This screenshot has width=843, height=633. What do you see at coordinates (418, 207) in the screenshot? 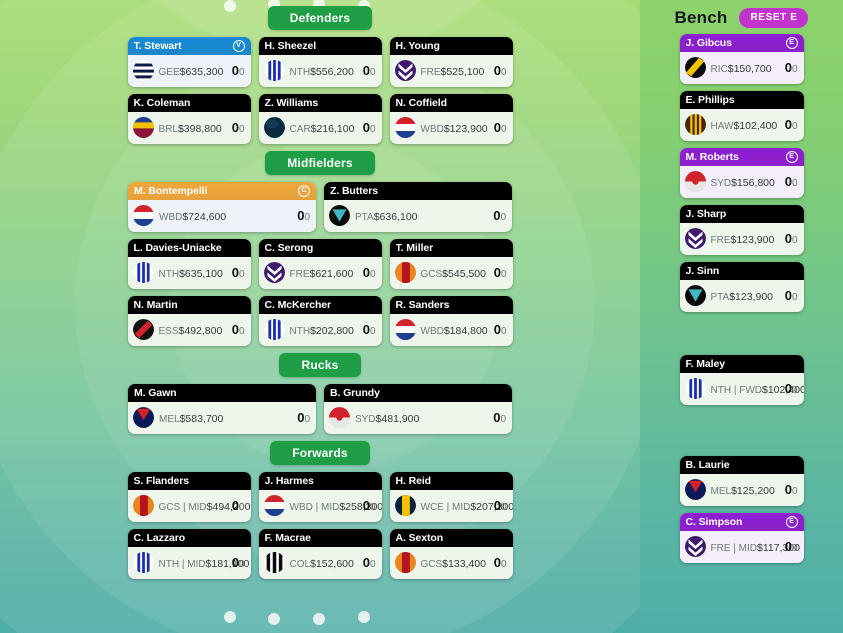
I see `player-card: Z. Butters PTA$636,100 00` at bounding box center [418, 207].